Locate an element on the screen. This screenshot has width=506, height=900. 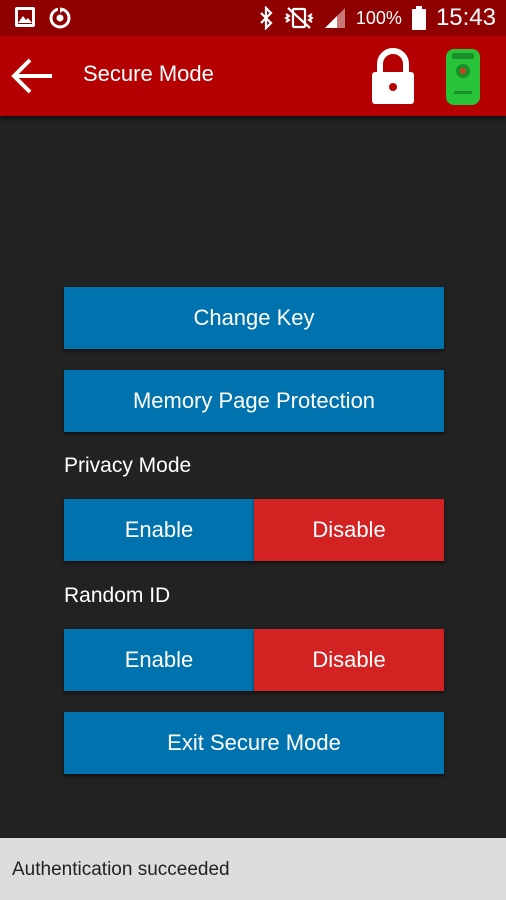
page-title: Secure Mode is located at coordinates (148, 73).